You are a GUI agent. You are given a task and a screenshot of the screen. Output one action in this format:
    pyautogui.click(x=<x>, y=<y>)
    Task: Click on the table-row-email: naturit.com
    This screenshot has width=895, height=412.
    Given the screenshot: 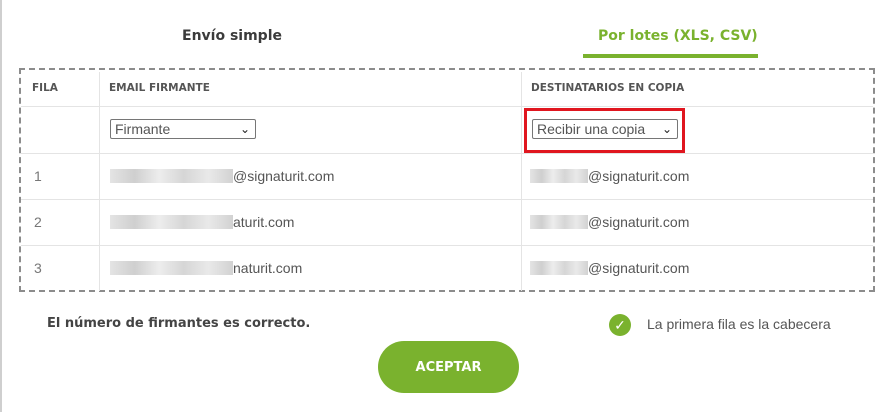 What is the action you would take?
    pyautogui.click(x=206, y=268)
    